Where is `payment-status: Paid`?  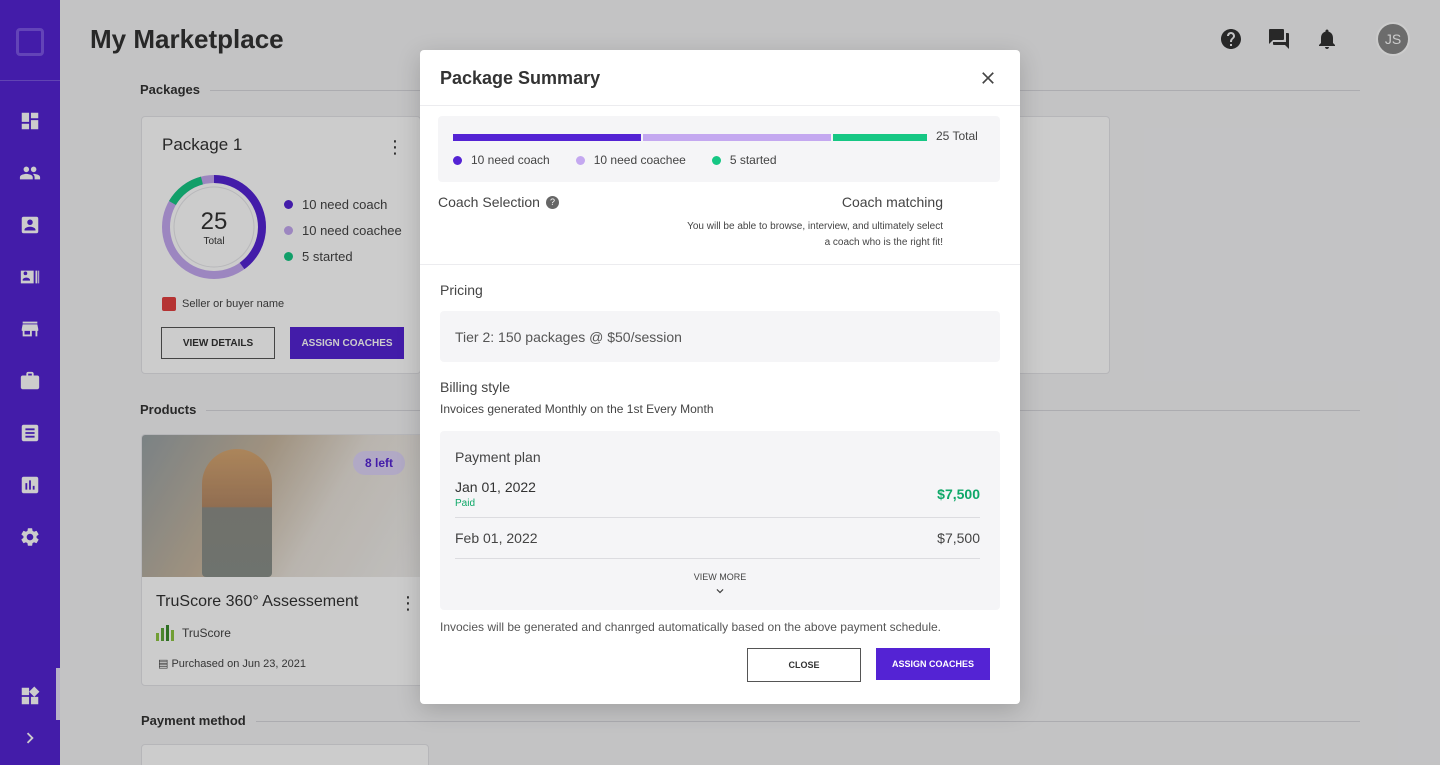
payment-status: Paid is located at coordinates (465, 503).